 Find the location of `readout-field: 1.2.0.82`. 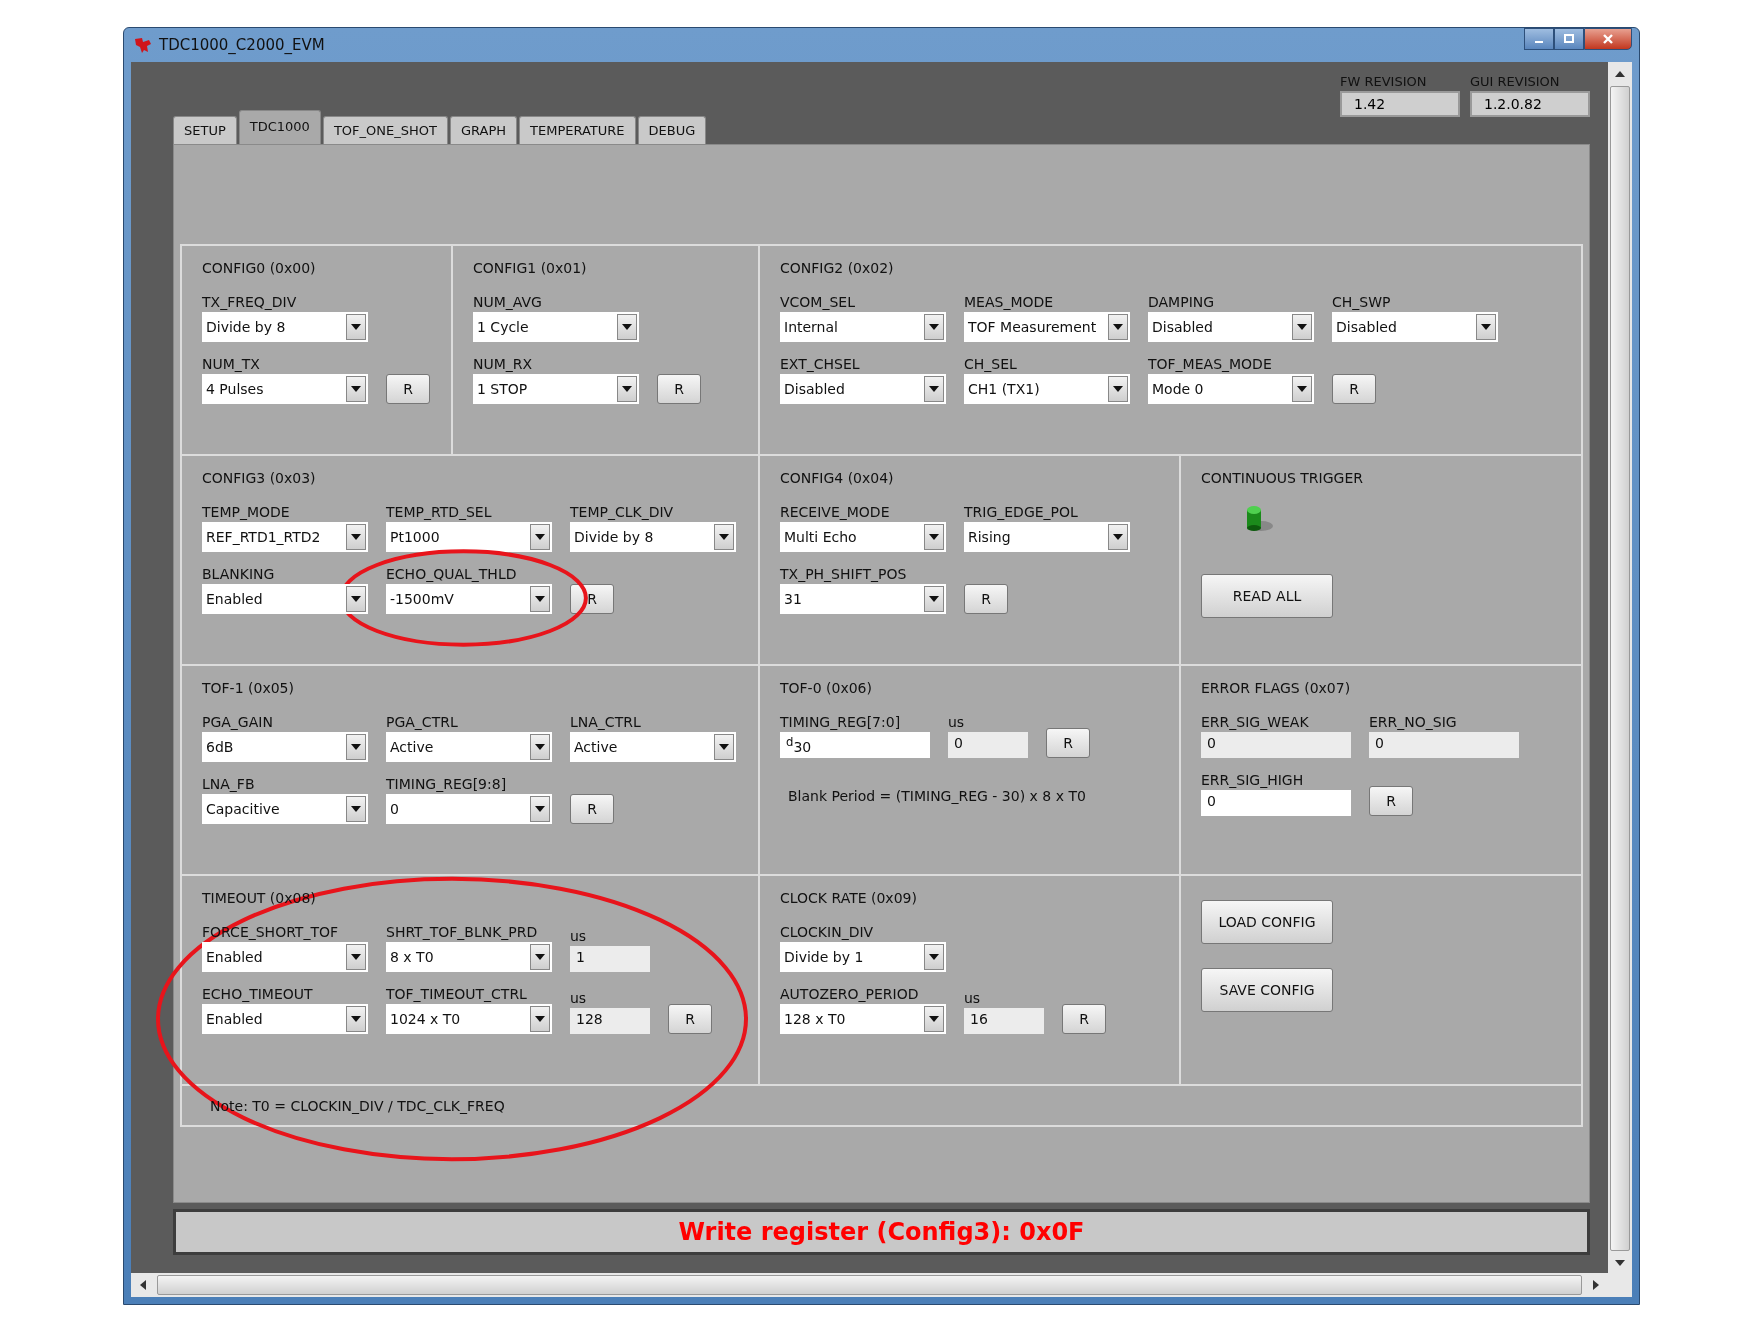

readout-field: 1.2.0.82 is located at coordinates (1530, 104).